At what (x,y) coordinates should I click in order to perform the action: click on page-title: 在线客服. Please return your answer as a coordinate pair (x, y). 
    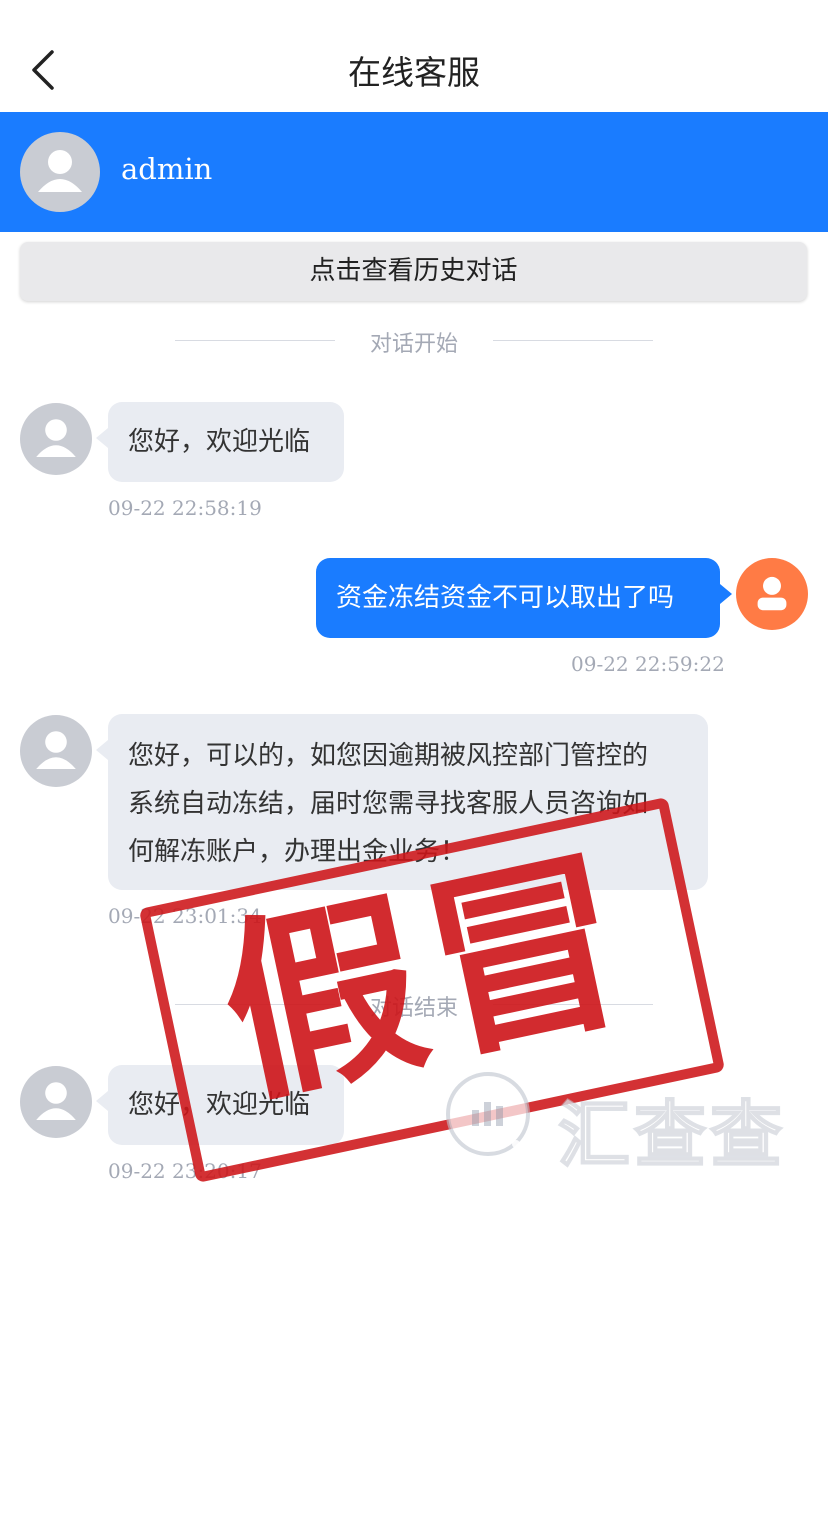
    Looking at the image, I should click on (414, 72).